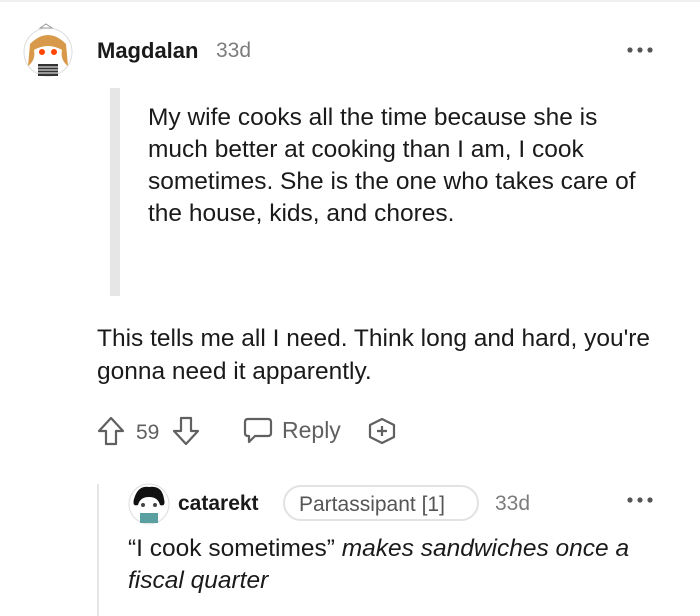 The image size is (700, 616). I want to click on top-divider, so click(350, 1).